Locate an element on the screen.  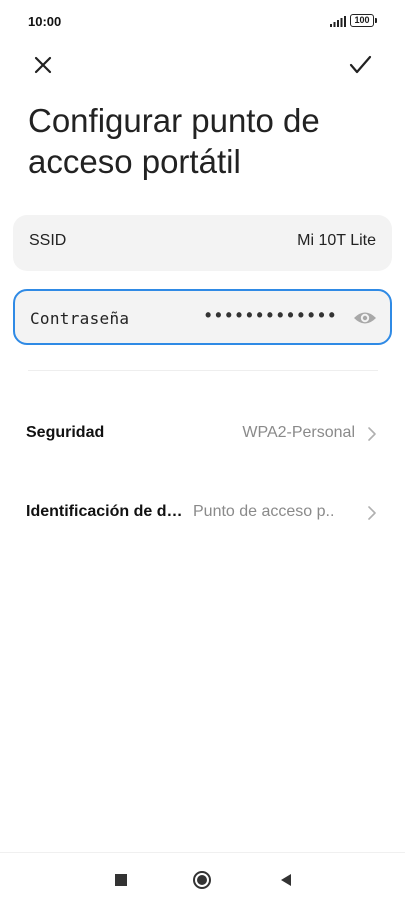
device-id-row: Identificación de d… Punto de acceso p.. is located at coordinates (202, 513).